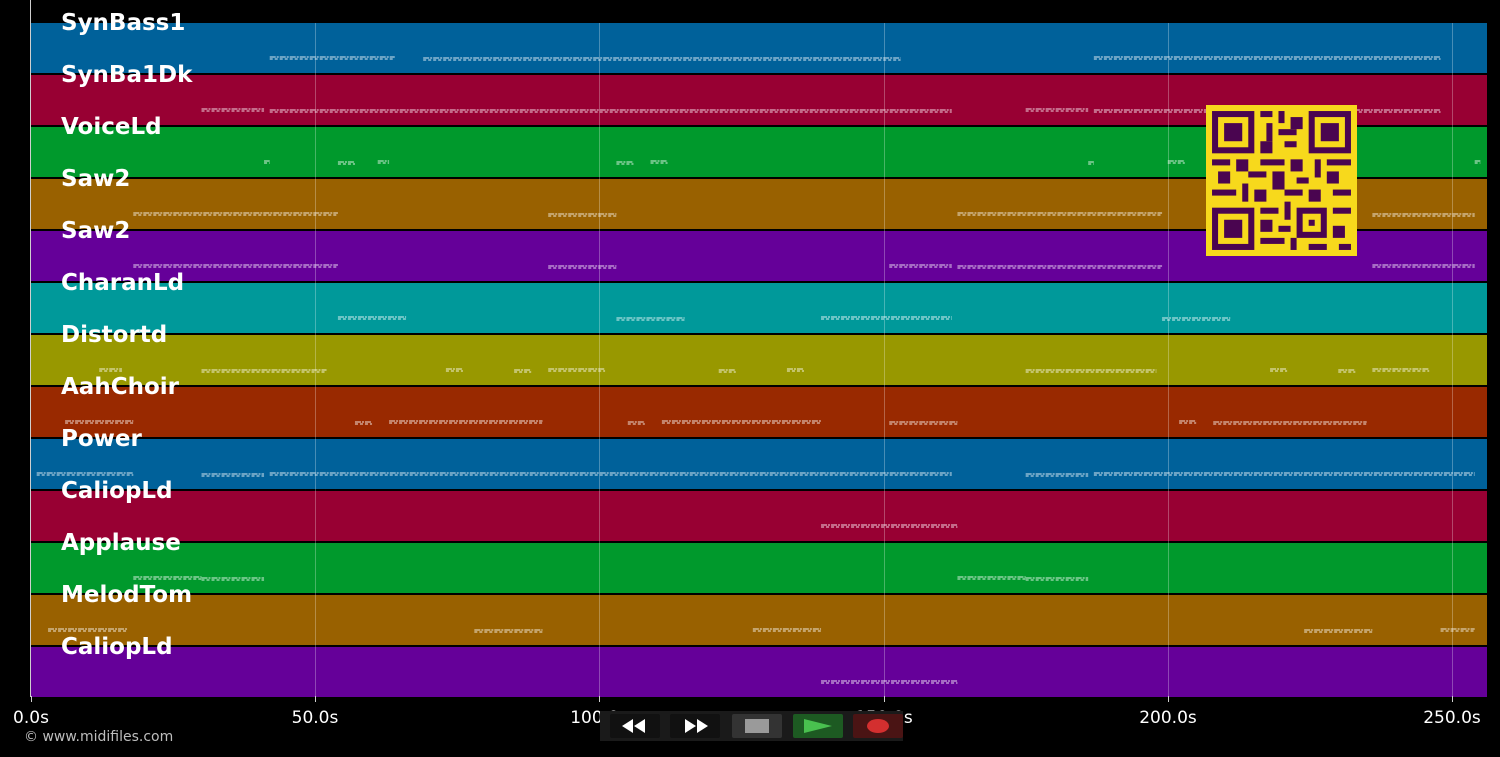 The image size is (1500, 757). What do you see at coordinates (101, 439) in the screenshot?
I see `track-label: Power` at bounding box center [101, 439].